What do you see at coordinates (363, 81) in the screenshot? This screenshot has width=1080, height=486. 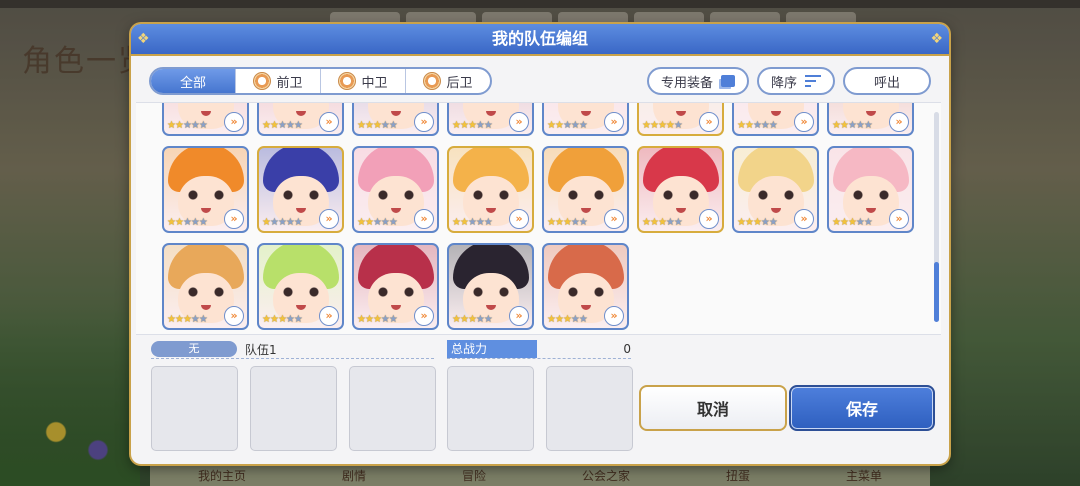 I see `filter-midguard-tab: 中卫` at bounding box center [363, 81].